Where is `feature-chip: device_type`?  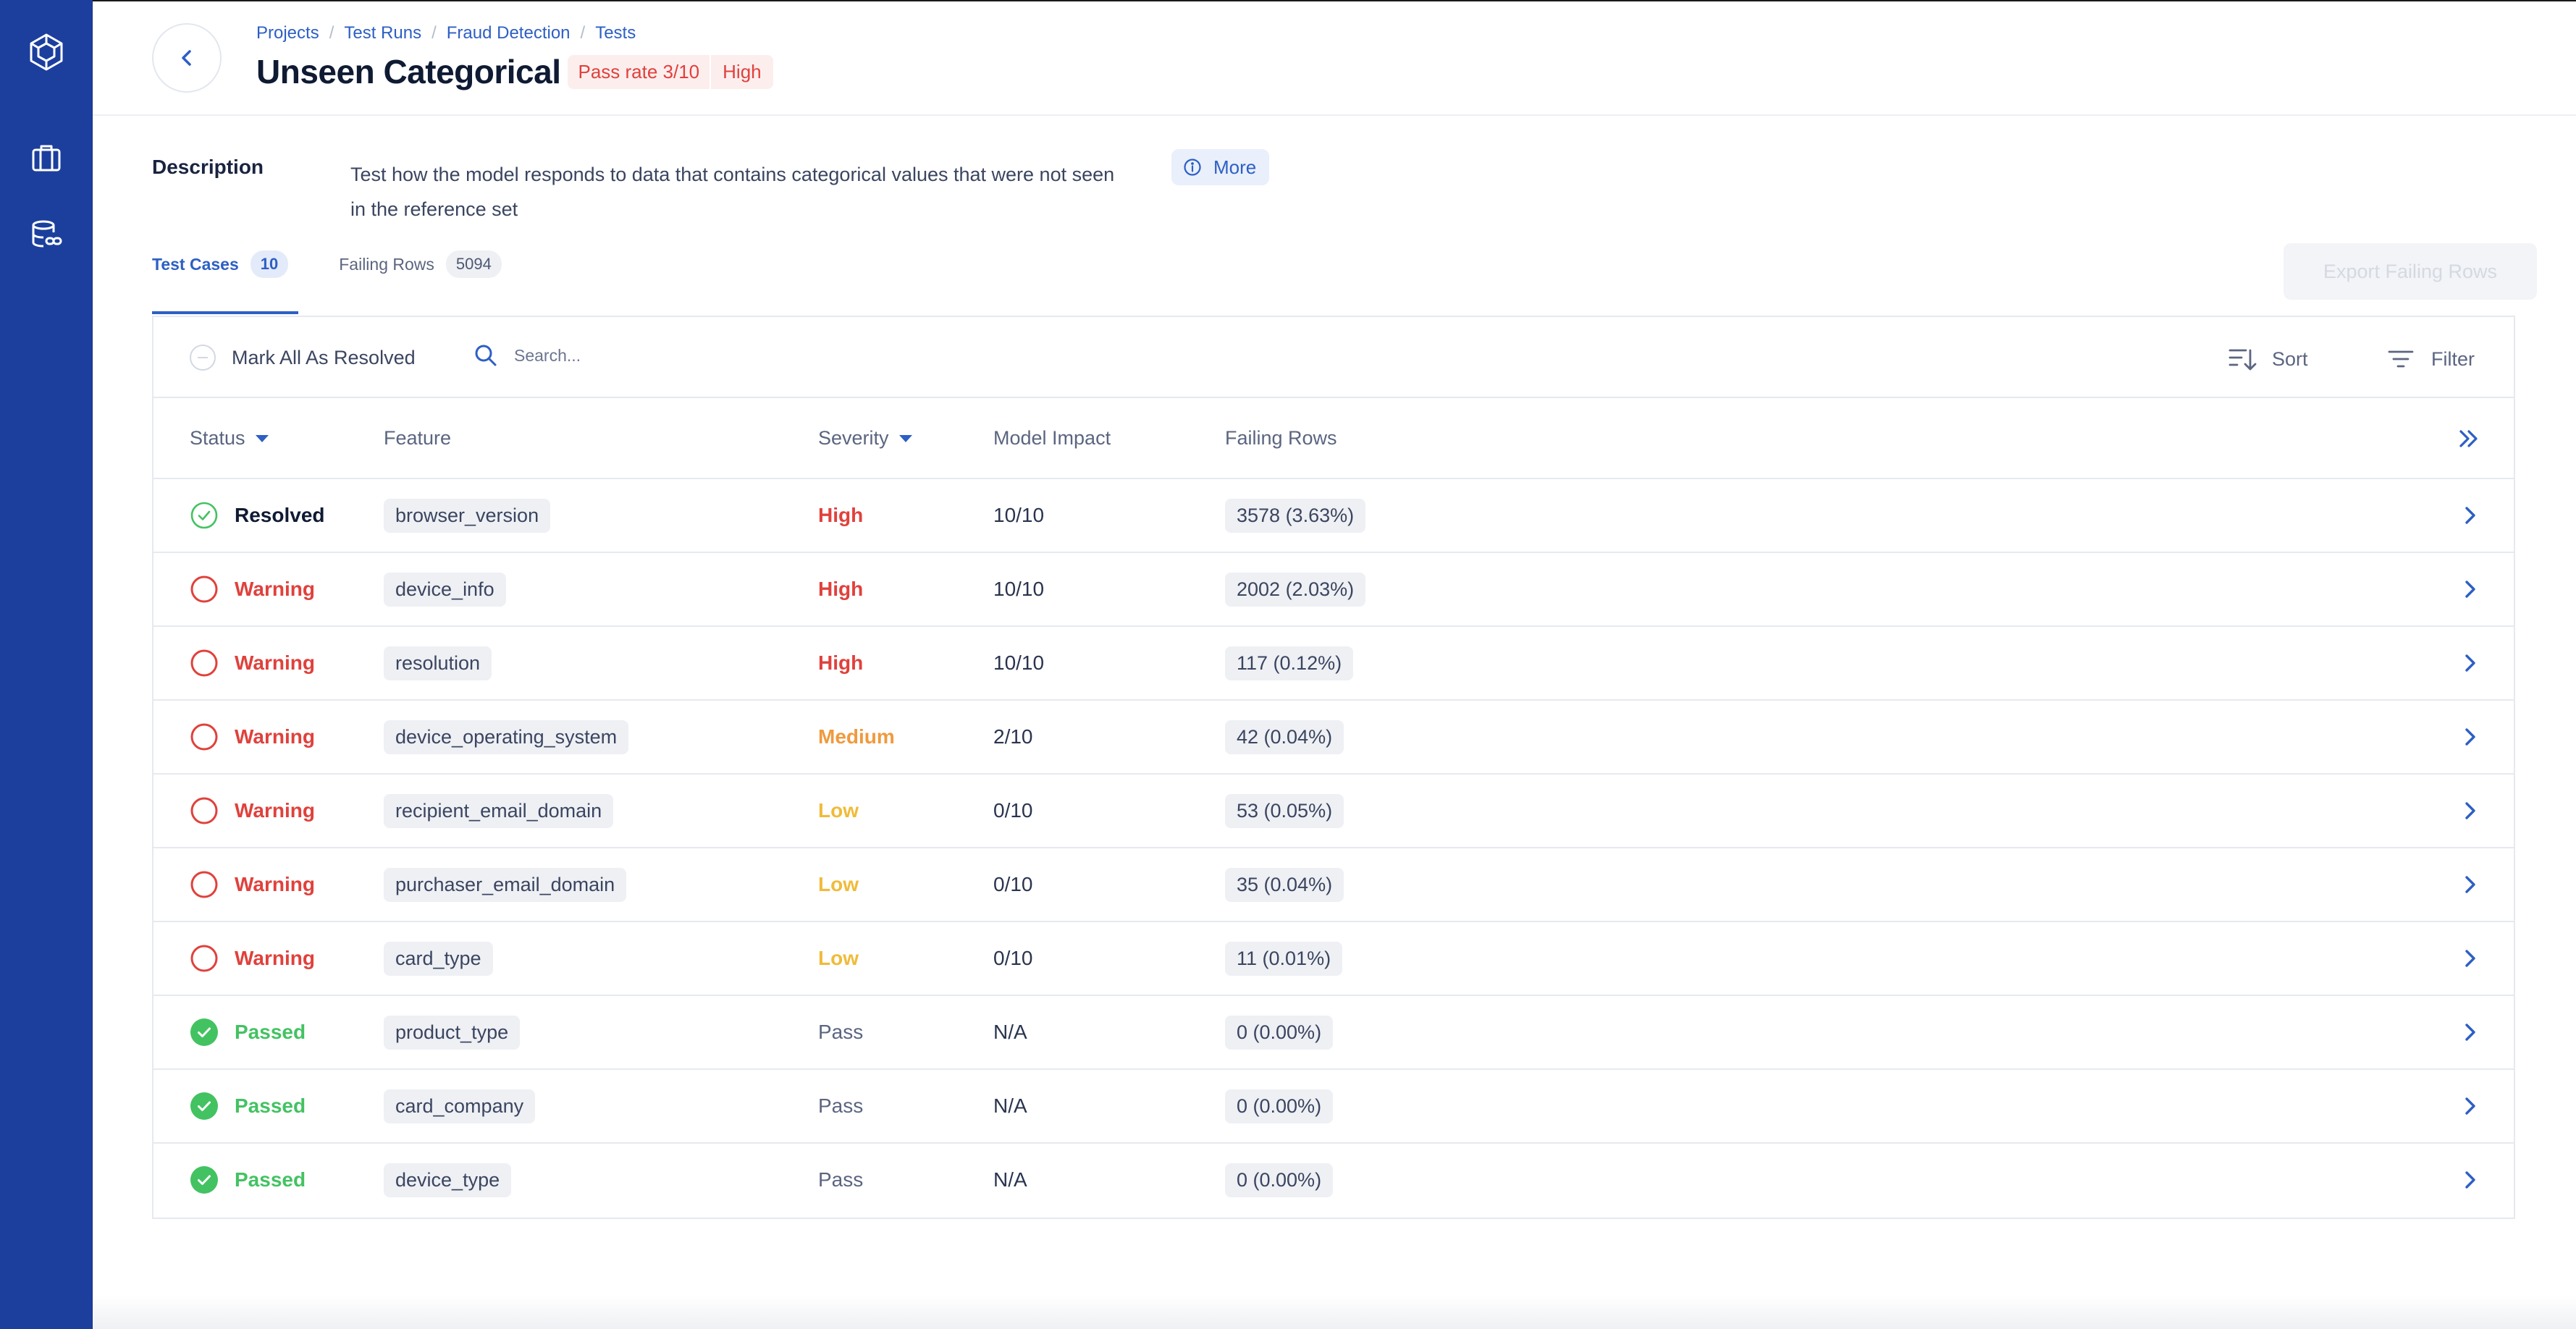 feature-chip: device_type is located at coordinates (448, 1180).